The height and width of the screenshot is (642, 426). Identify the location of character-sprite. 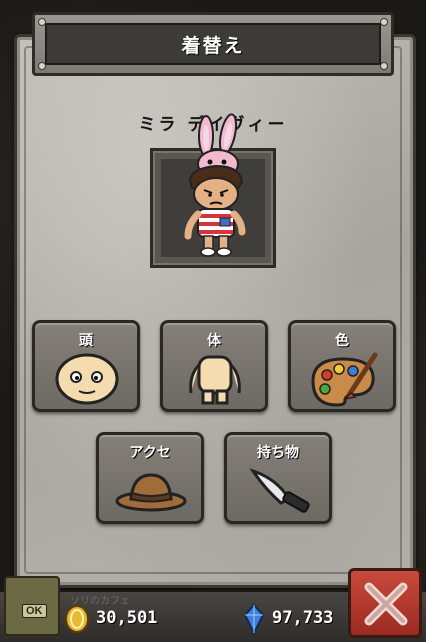
(215, 185).